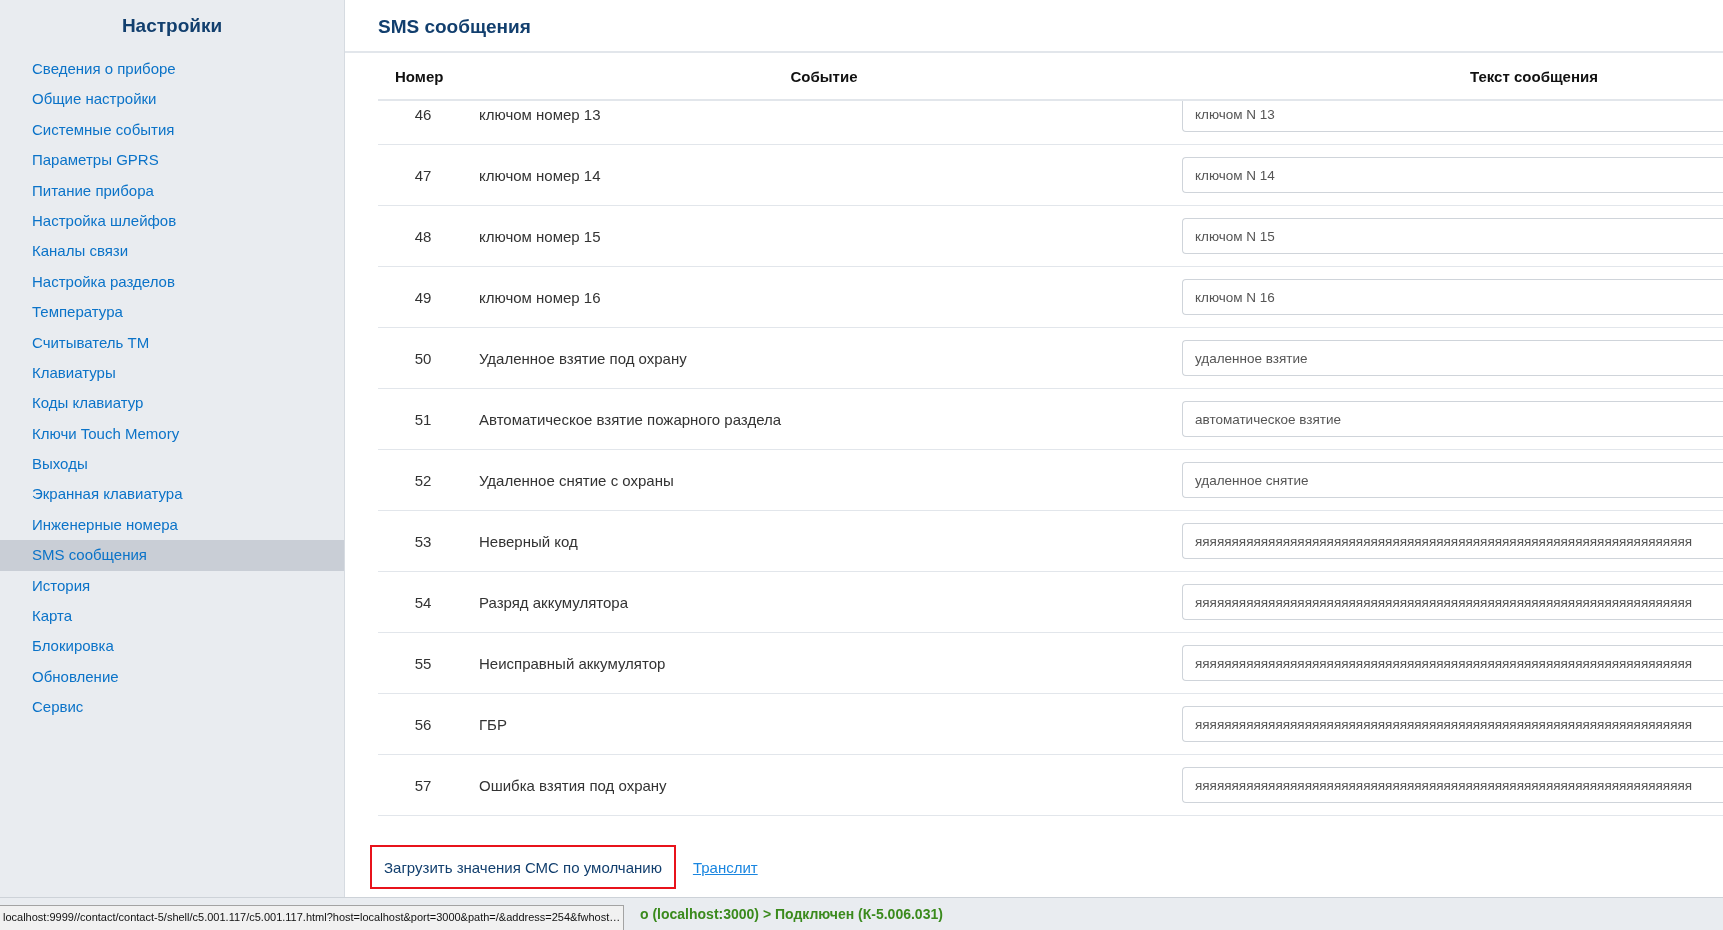 The height and width of the screenshot is (930, 1723). Describe the element at coordinates (172, 555) in the screenshot. I see `sidebar-item: SMS сообщения` at that location.